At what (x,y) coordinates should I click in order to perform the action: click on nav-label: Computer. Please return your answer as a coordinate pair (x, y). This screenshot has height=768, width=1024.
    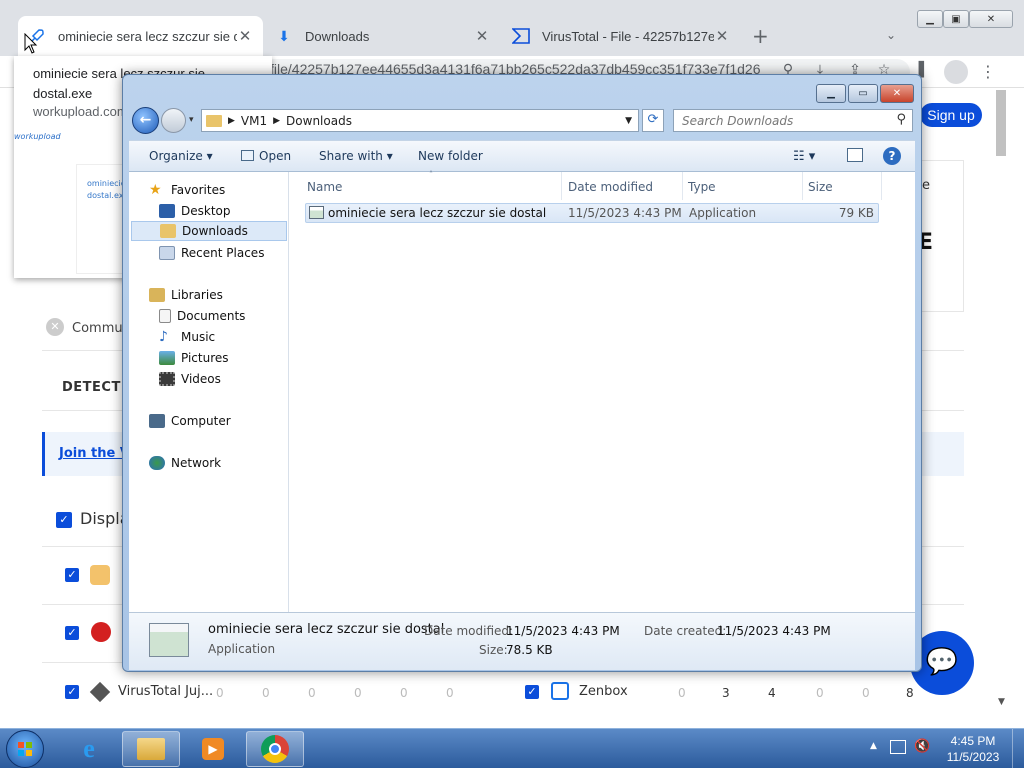
    Looking at the image, I should click on (201, 421).